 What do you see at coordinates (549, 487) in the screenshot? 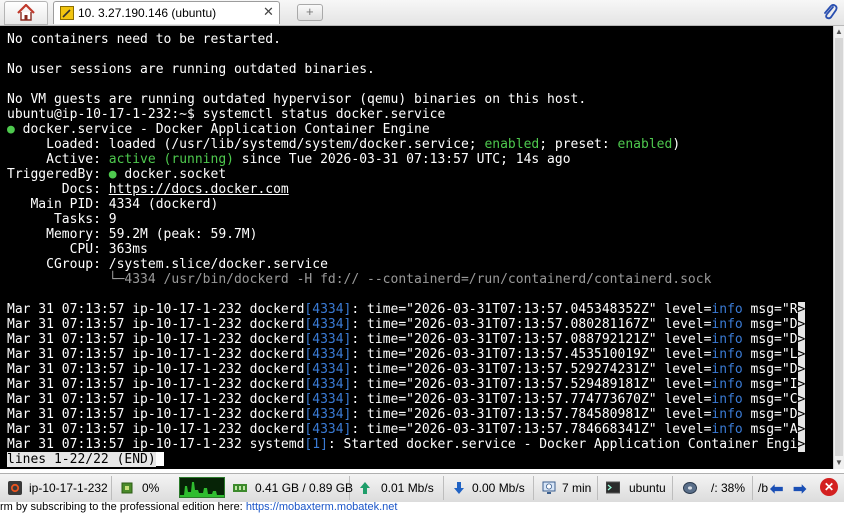
I see `monitor-clock-icon` at bounding box center [549, 487].